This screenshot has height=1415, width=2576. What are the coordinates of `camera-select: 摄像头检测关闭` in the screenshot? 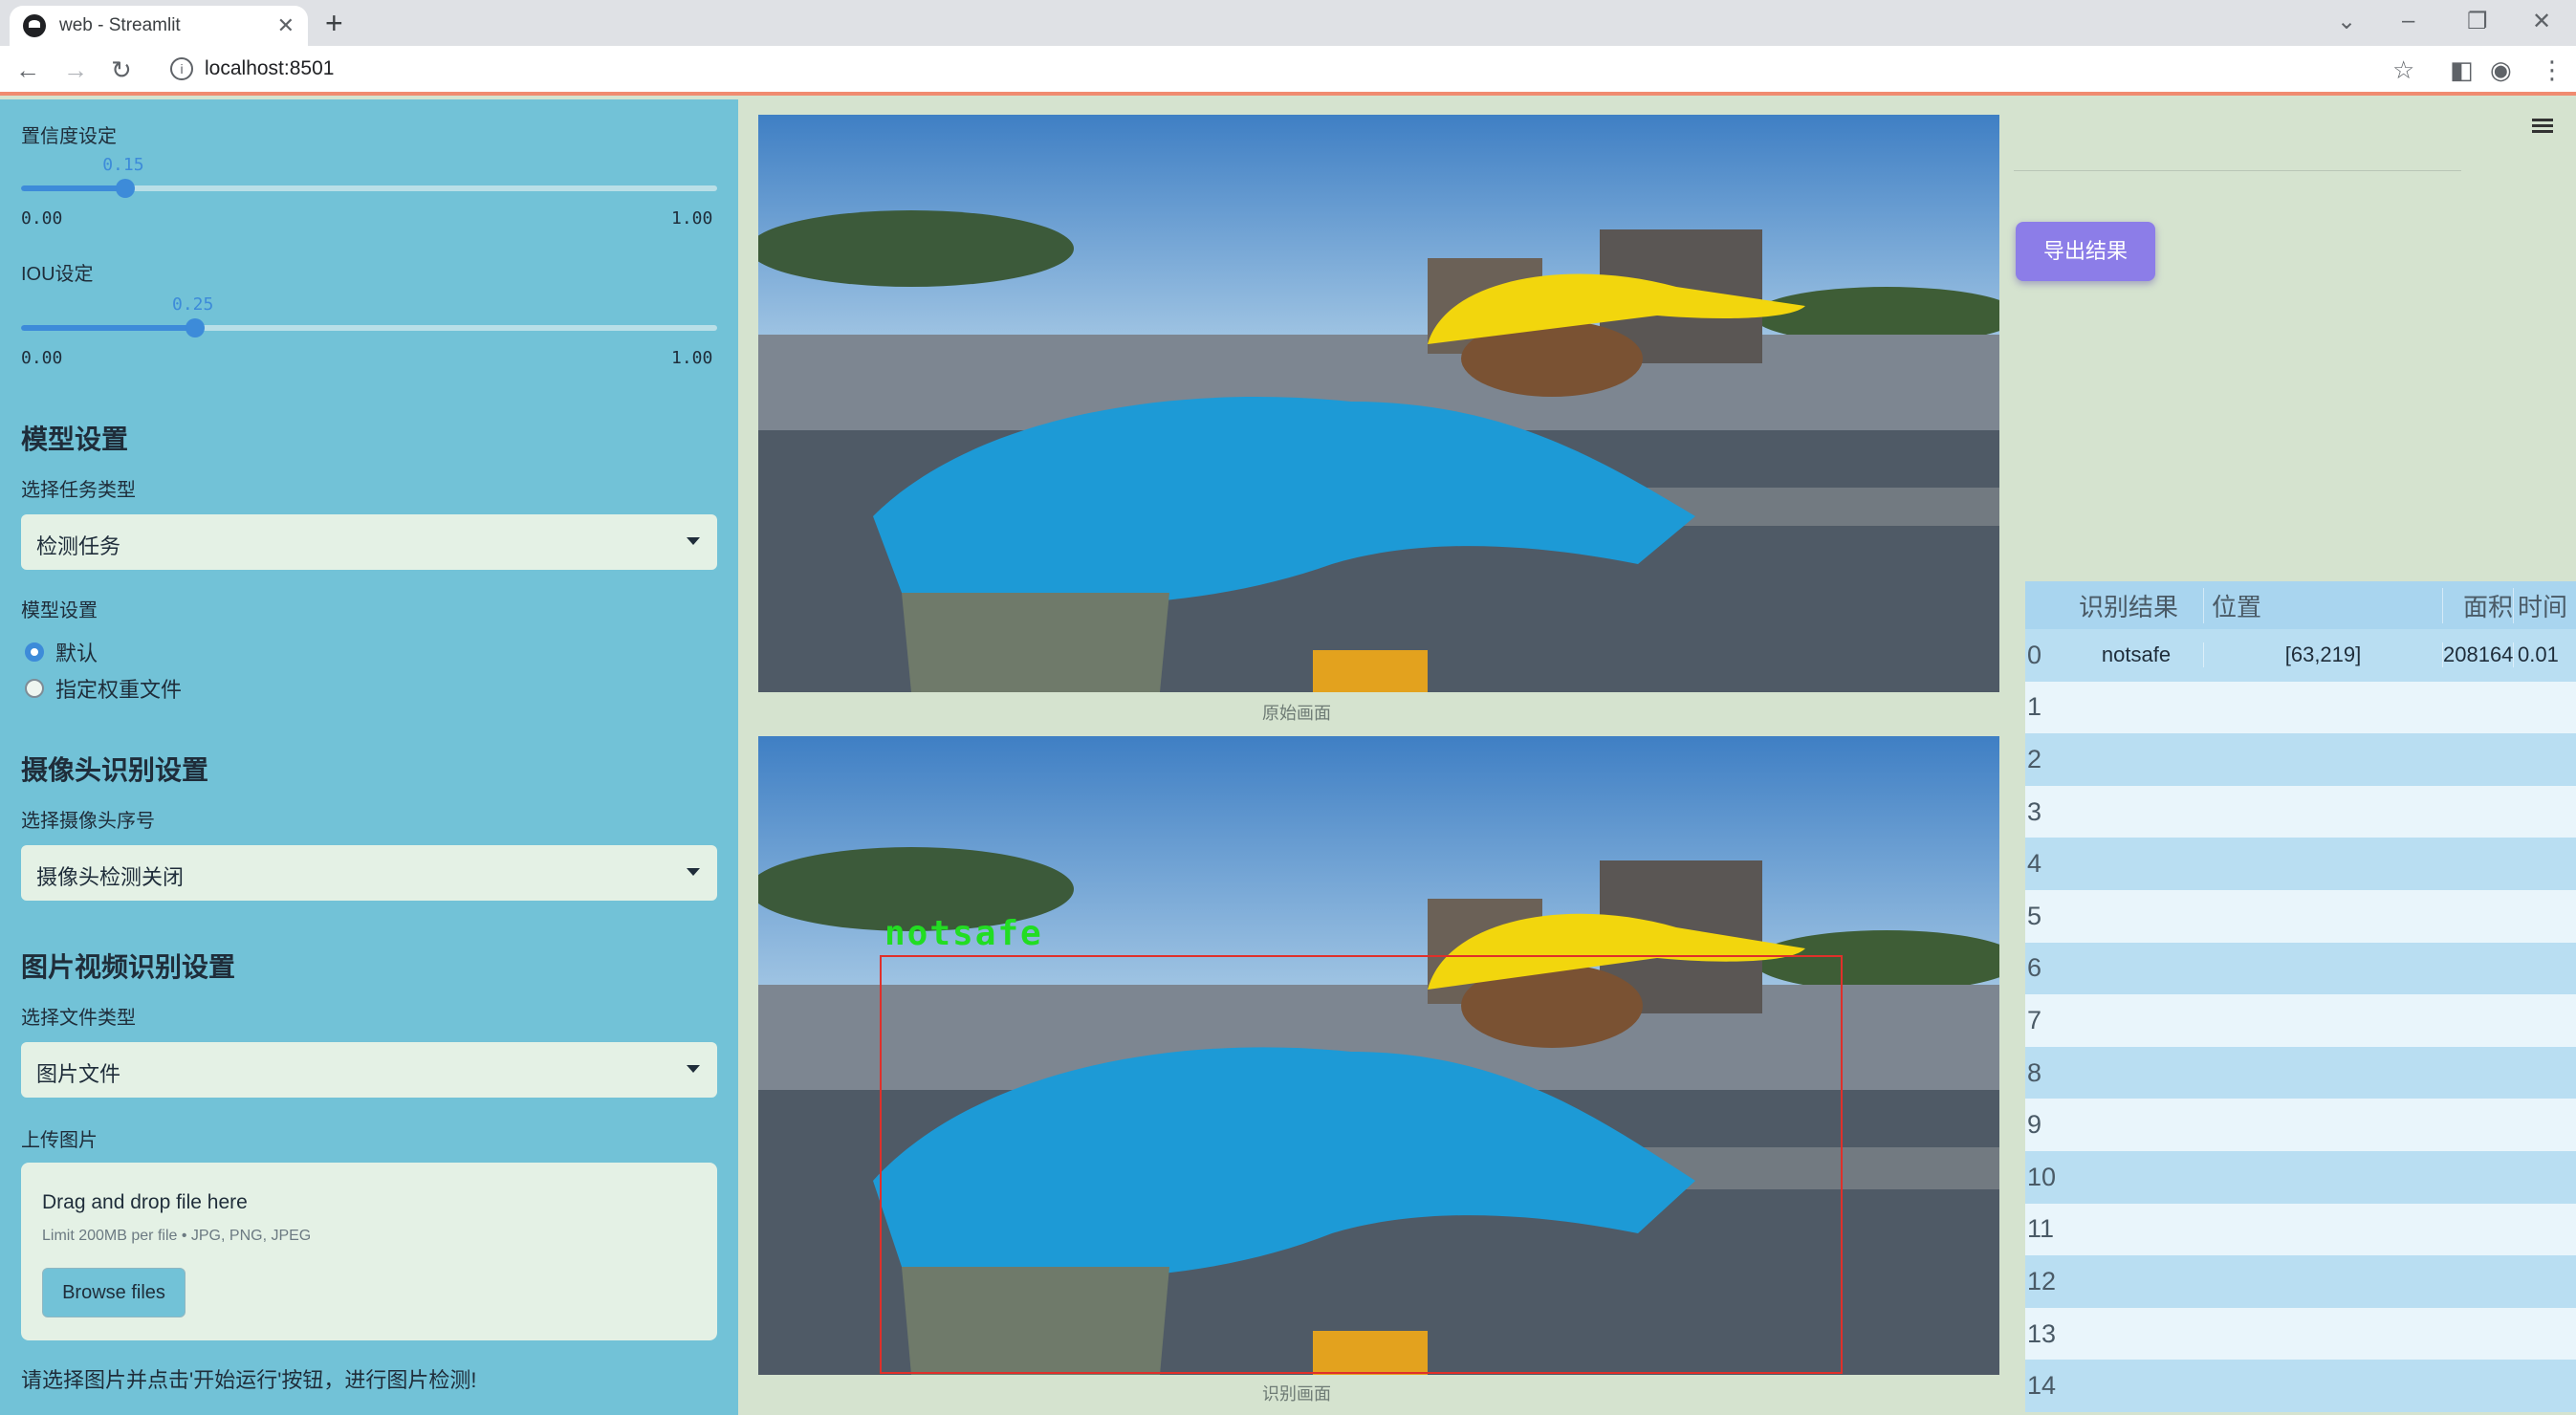 It's located at (369, 873).